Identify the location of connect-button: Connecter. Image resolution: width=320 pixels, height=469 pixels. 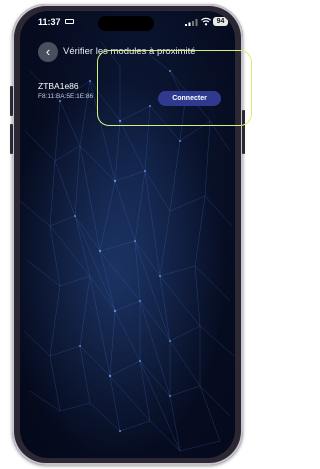
(189, 98).